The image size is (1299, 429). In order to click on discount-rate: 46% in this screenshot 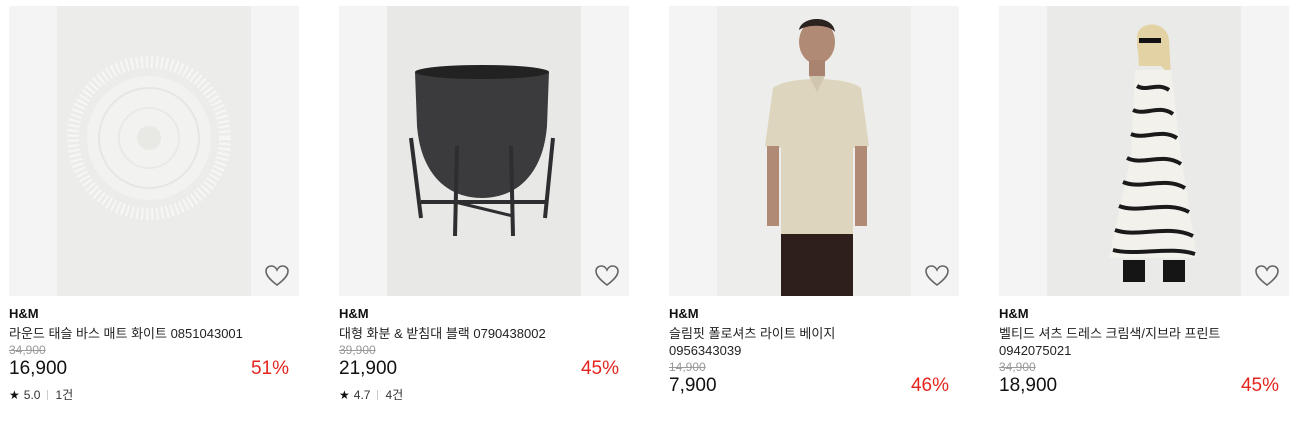, I will do `click(929, 385)`.